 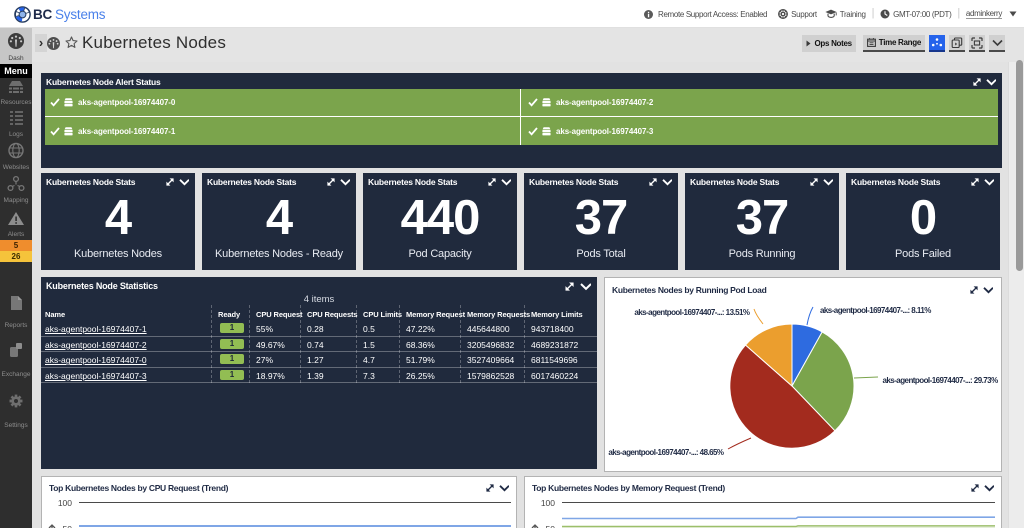 What do you see at coordinates (692, 312) in the screenshot?
I see `svg-text:aks-agentpool-16974407-...: 13: aks-agentpool-16974407-...: 13.51%` at bounding box center [692, 312].